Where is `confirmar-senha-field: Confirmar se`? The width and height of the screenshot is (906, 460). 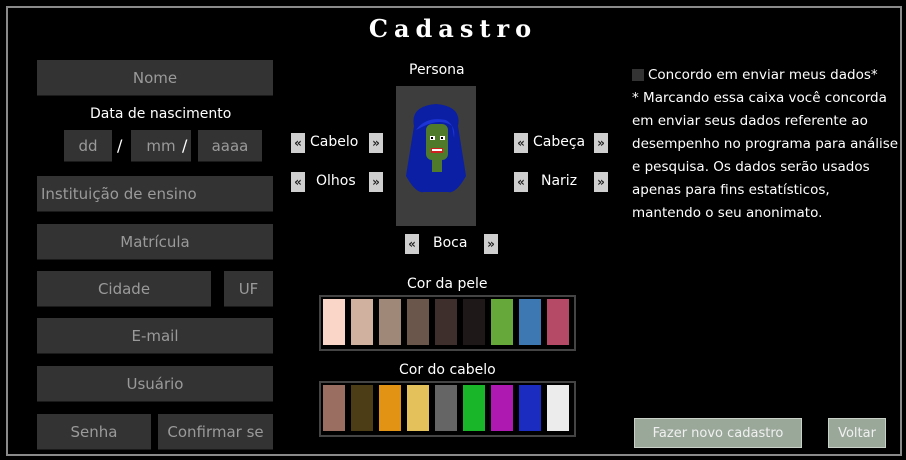 confirmar-senha-field: Confirmar se is located at coordinates (215, 432).